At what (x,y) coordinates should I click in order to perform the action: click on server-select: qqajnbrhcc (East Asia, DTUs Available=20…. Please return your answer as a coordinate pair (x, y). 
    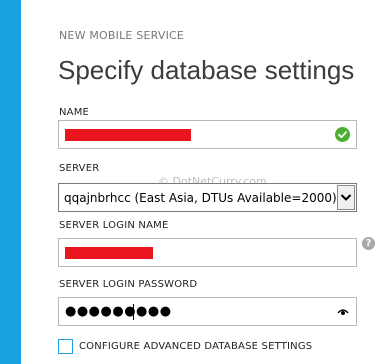
    Looking at the image, I should click on (207, 197).